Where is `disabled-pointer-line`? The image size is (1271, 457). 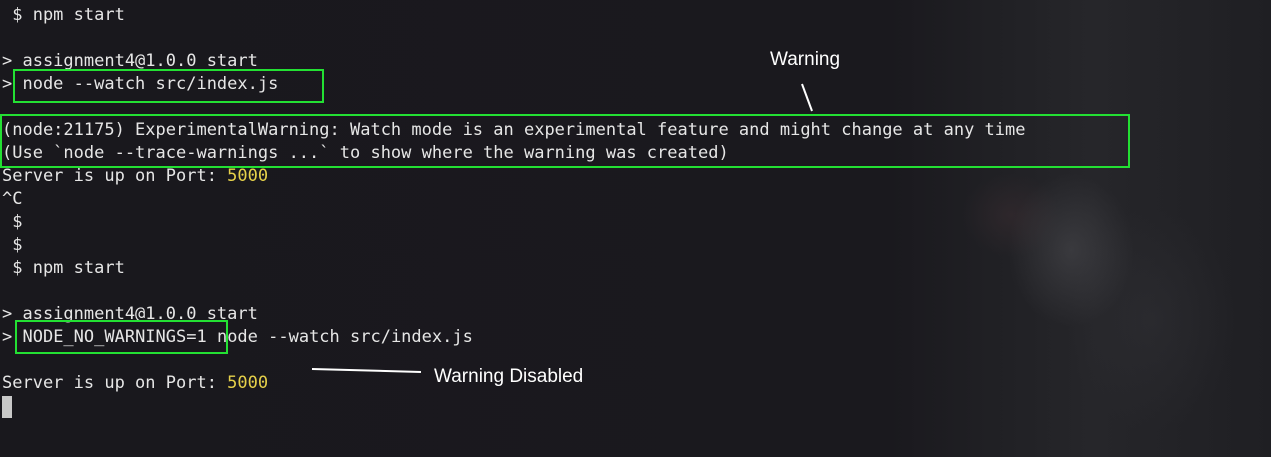 disabled-pointer-line is located at coordinates (366, 370).